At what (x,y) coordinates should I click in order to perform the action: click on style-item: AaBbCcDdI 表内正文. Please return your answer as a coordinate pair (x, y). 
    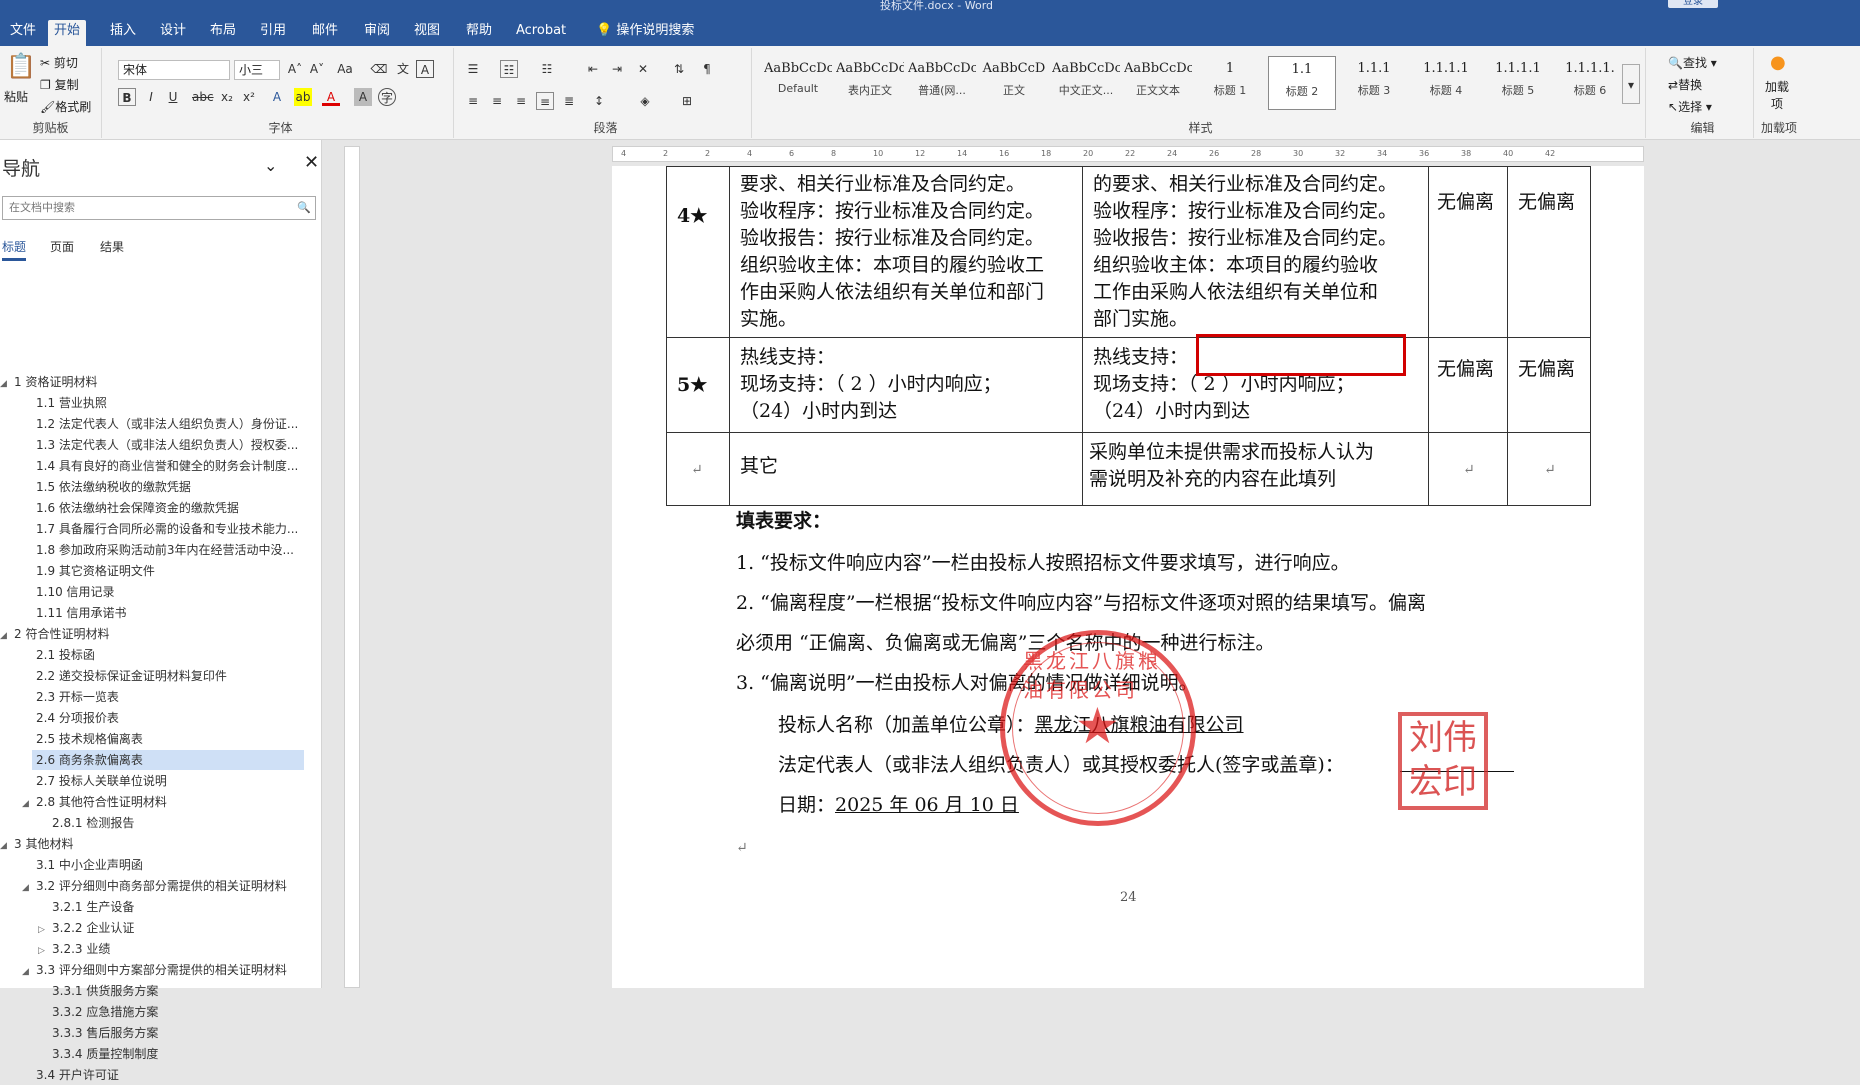
    Looking at the image, I should click on (870, 83).